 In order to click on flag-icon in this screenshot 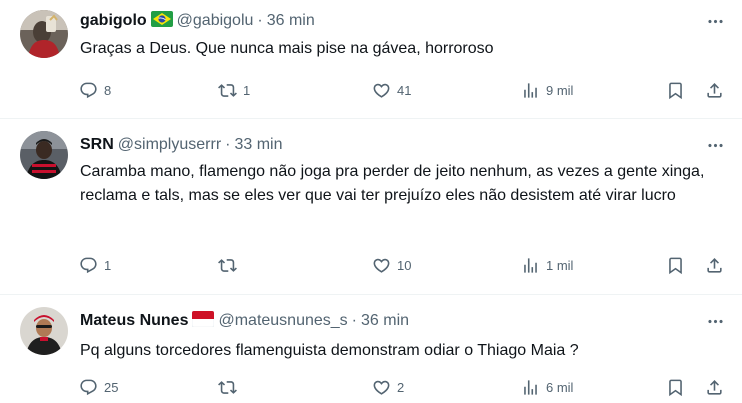, I will do `click(203, 321)`.